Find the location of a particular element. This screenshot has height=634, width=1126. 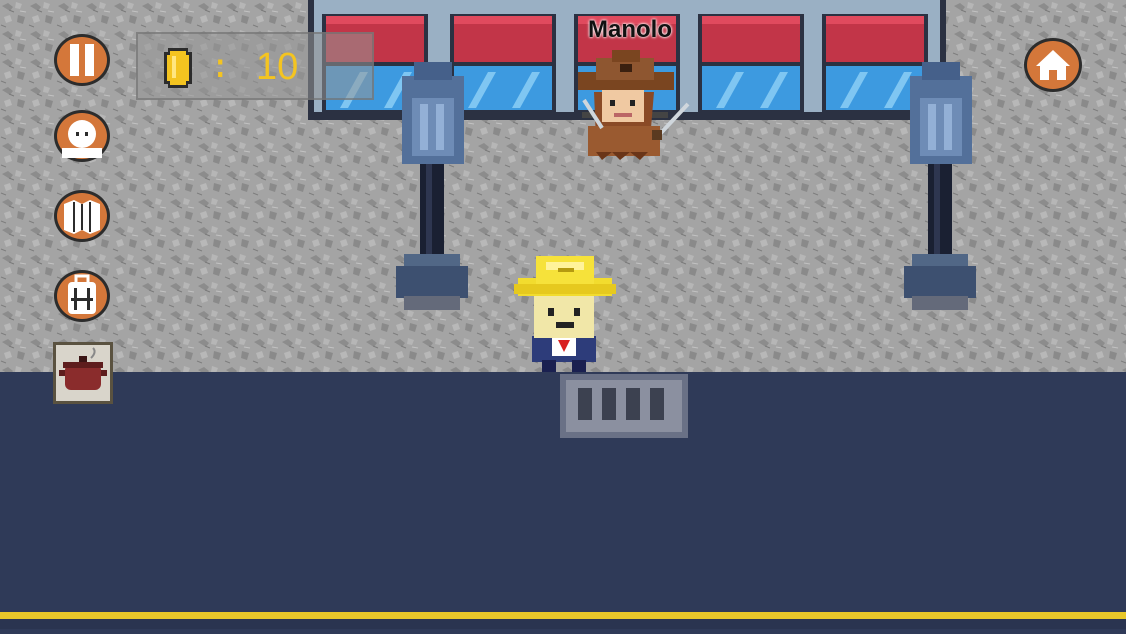

pause-icon is located at coordinates (82, 60).